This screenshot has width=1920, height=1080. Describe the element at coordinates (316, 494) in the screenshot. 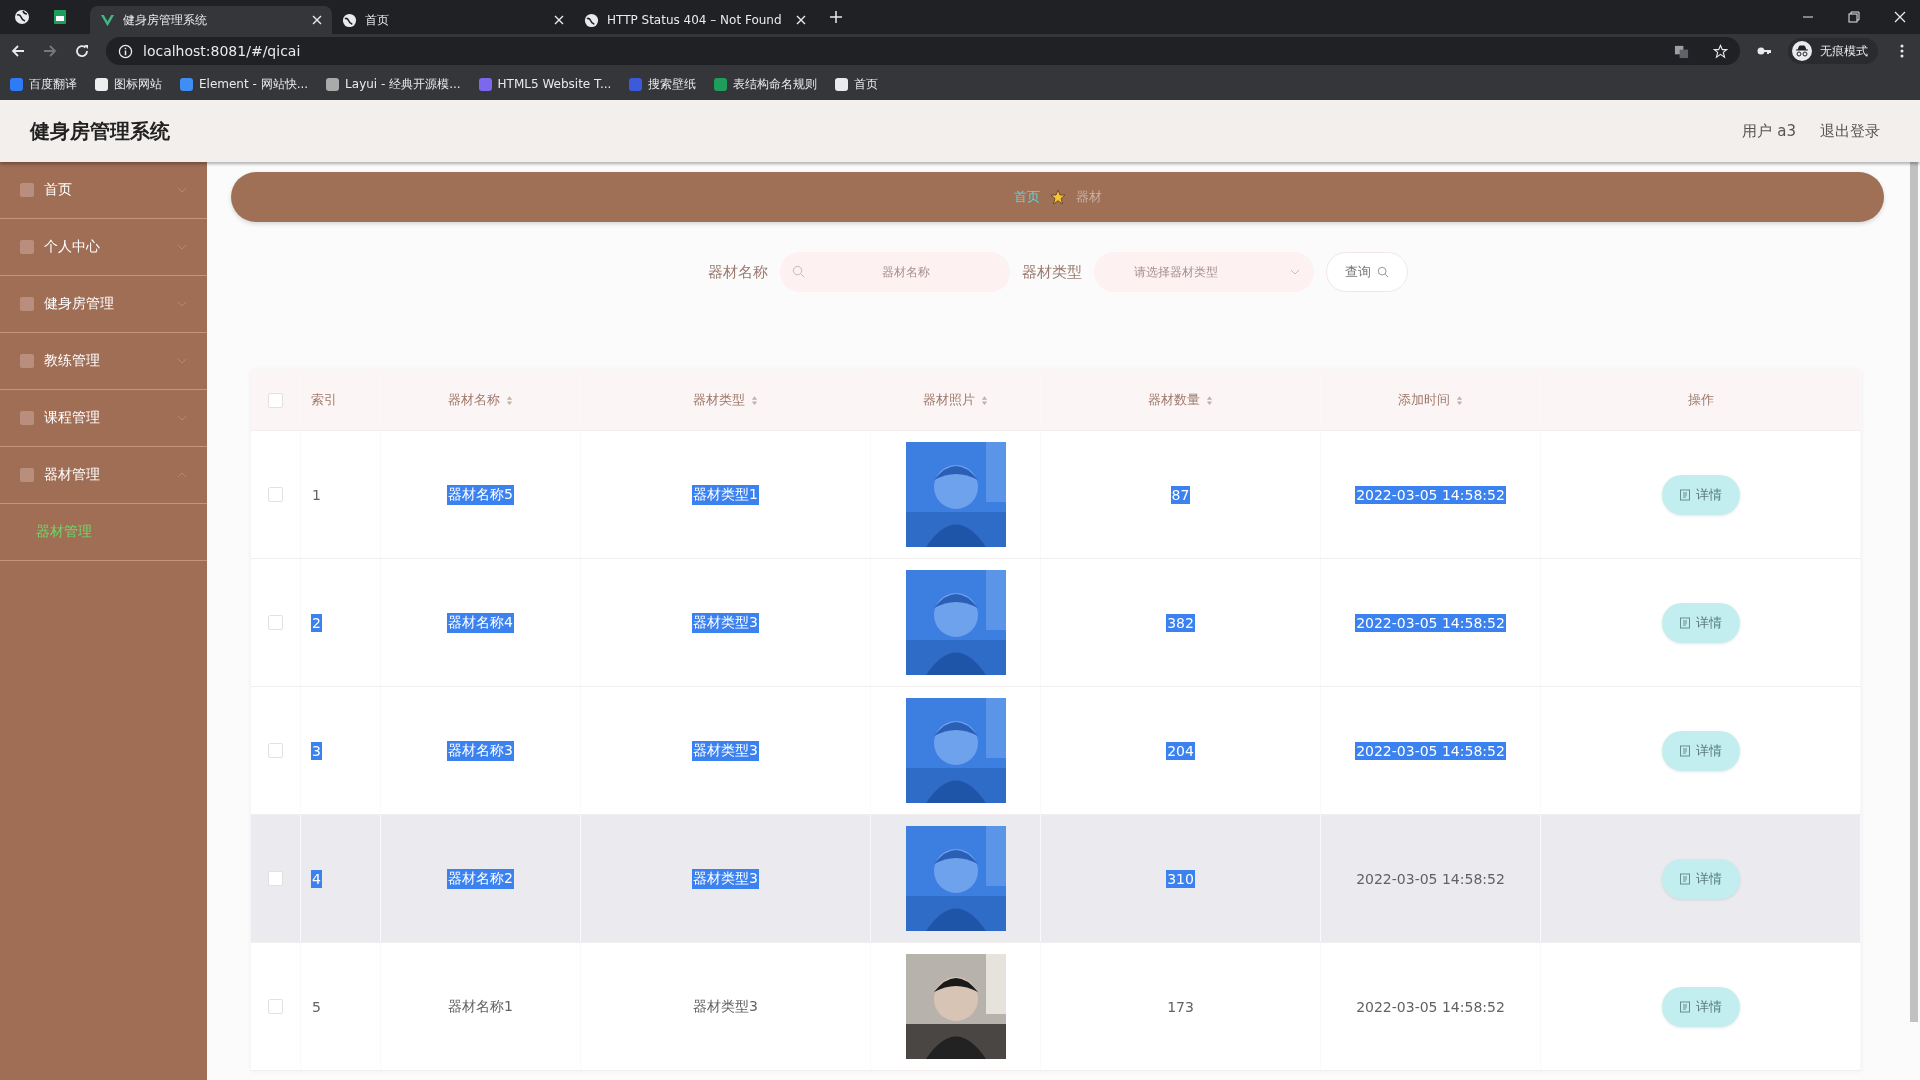

I see `table-cell: 1` at that location.